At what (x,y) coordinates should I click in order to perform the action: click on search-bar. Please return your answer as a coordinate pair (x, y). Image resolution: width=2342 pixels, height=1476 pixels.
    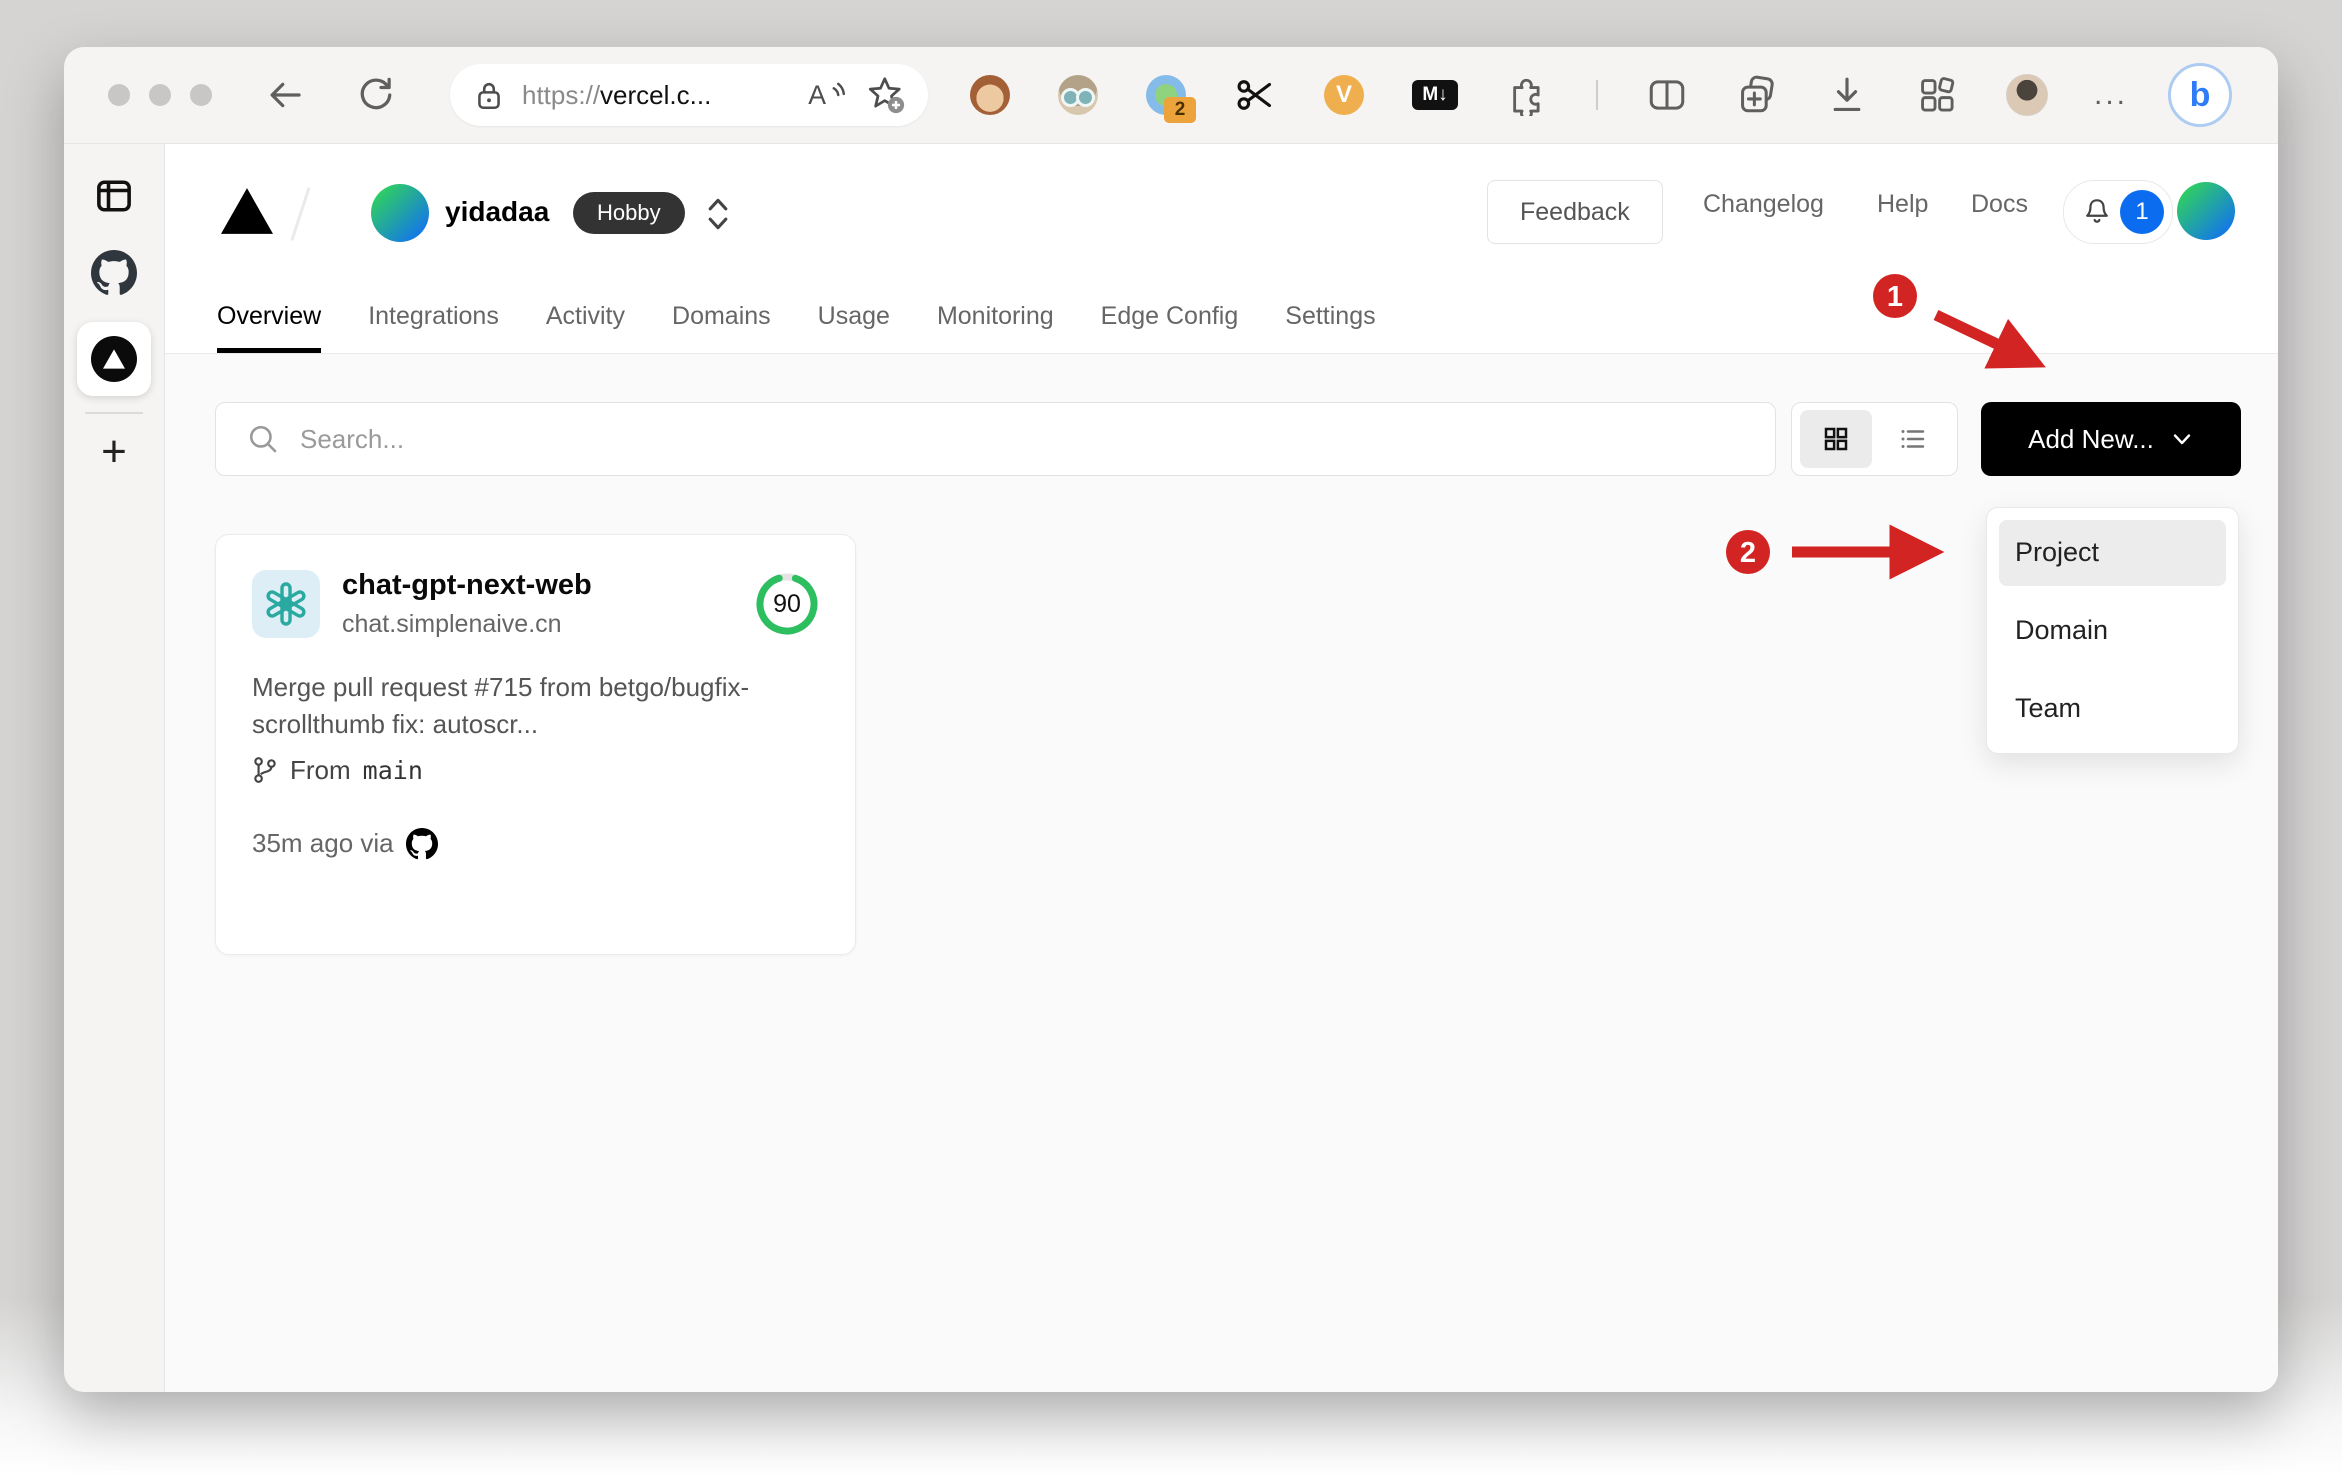
    Looking at the image, I should click on (995, 439).